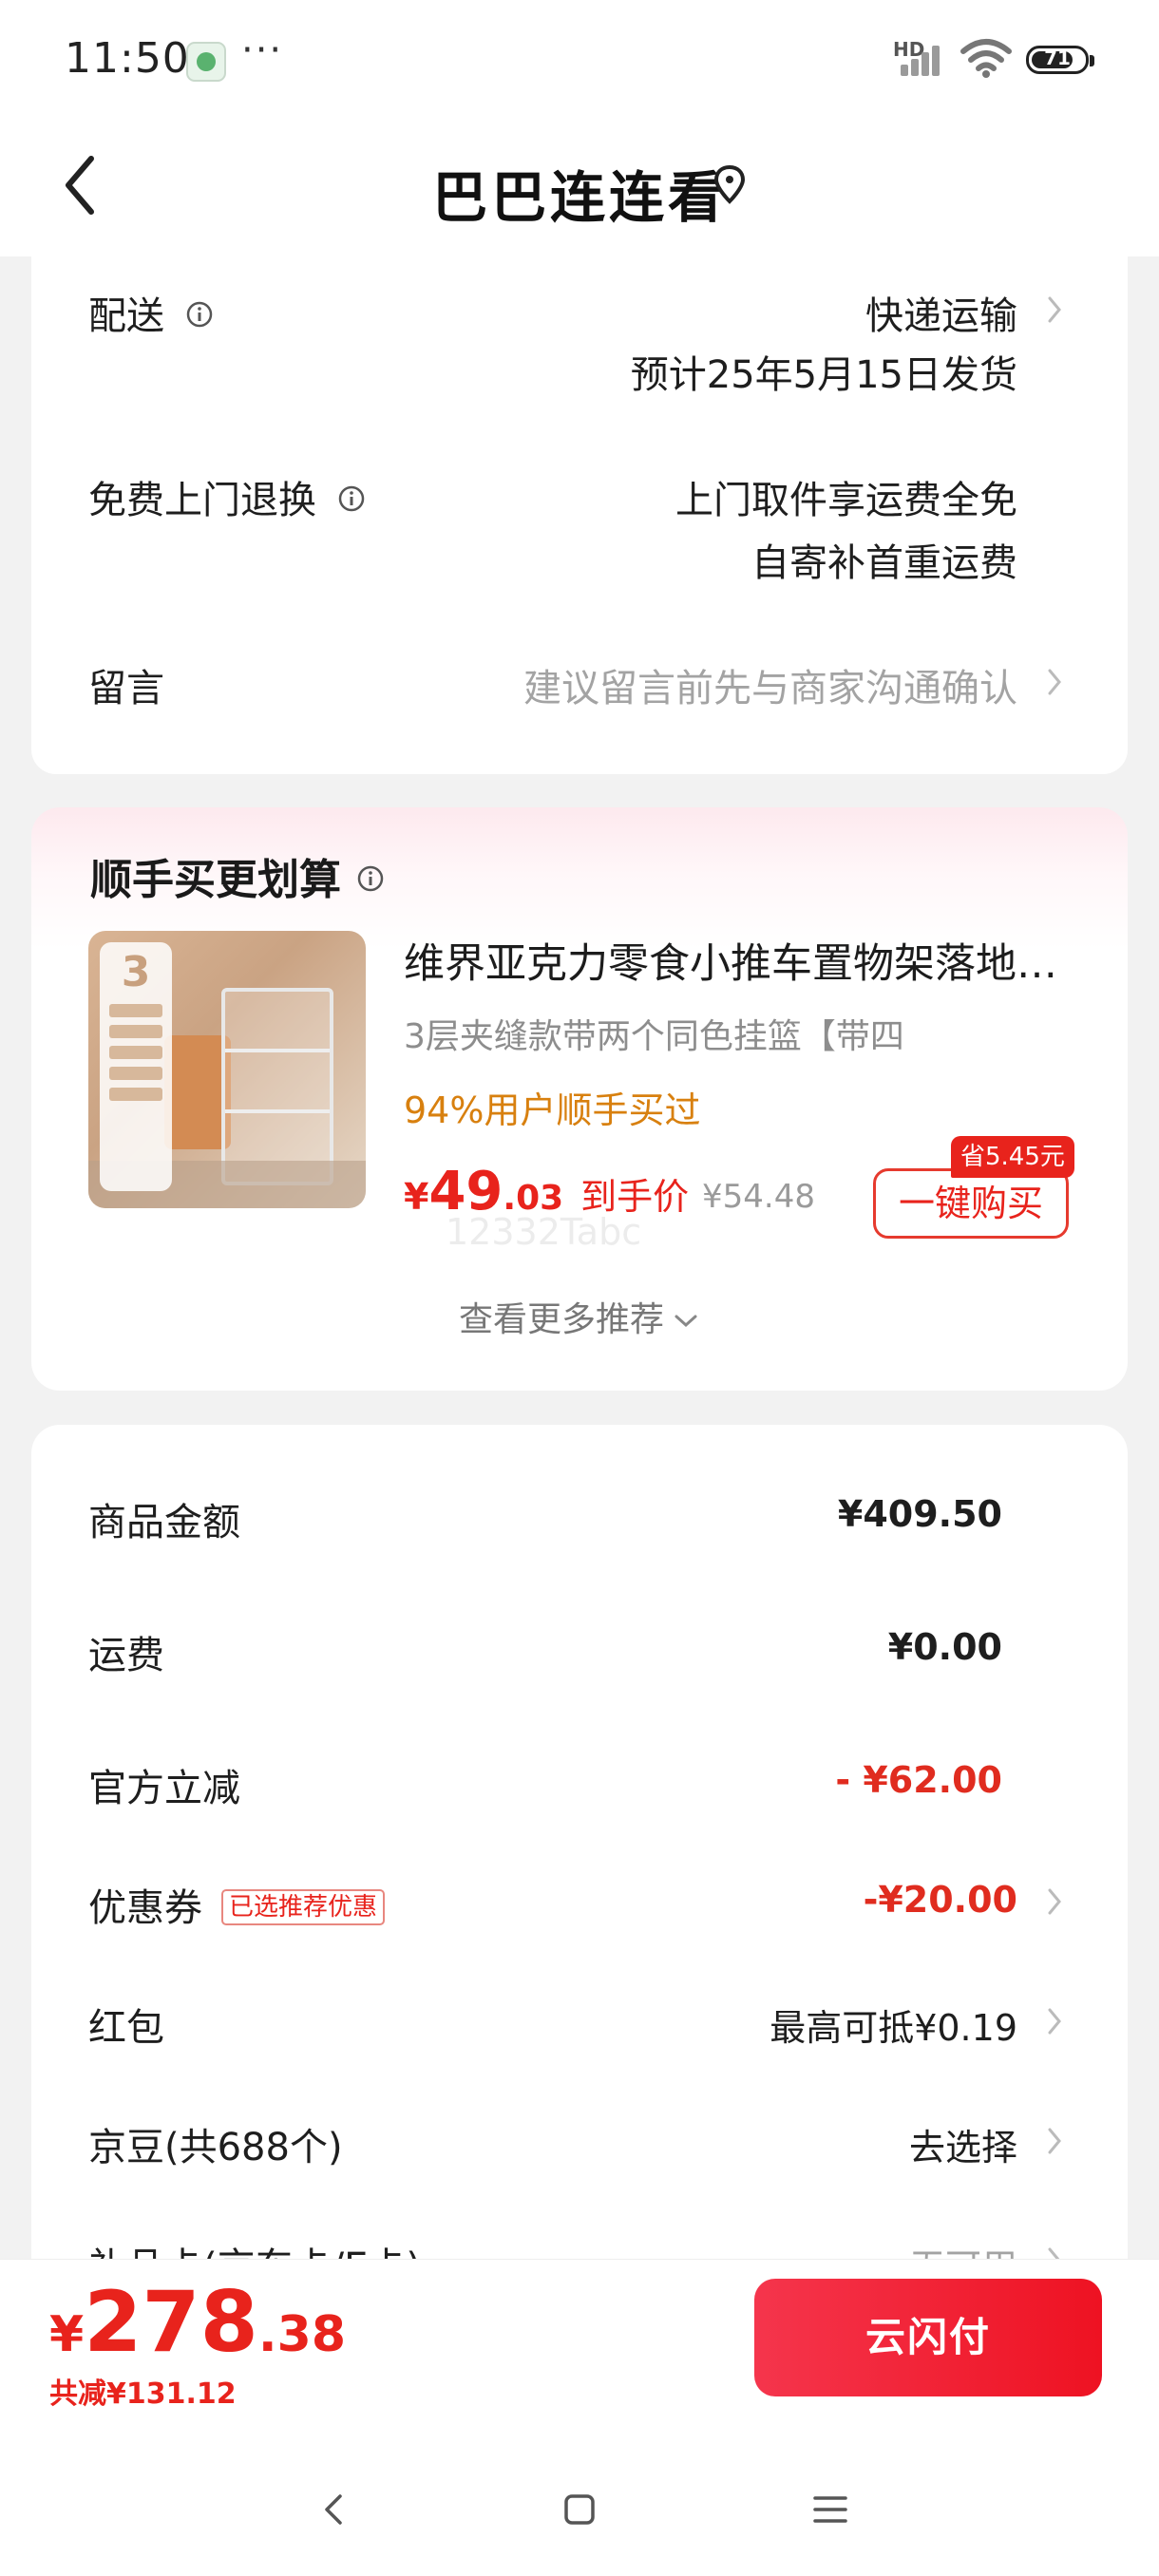 The width and height of the screenshot is (1159, 2576). Describe the element at coordinates (576, 1519) in the screenshot. I see `goods-amount-row: 商品金额 ¥409.50` at that location.